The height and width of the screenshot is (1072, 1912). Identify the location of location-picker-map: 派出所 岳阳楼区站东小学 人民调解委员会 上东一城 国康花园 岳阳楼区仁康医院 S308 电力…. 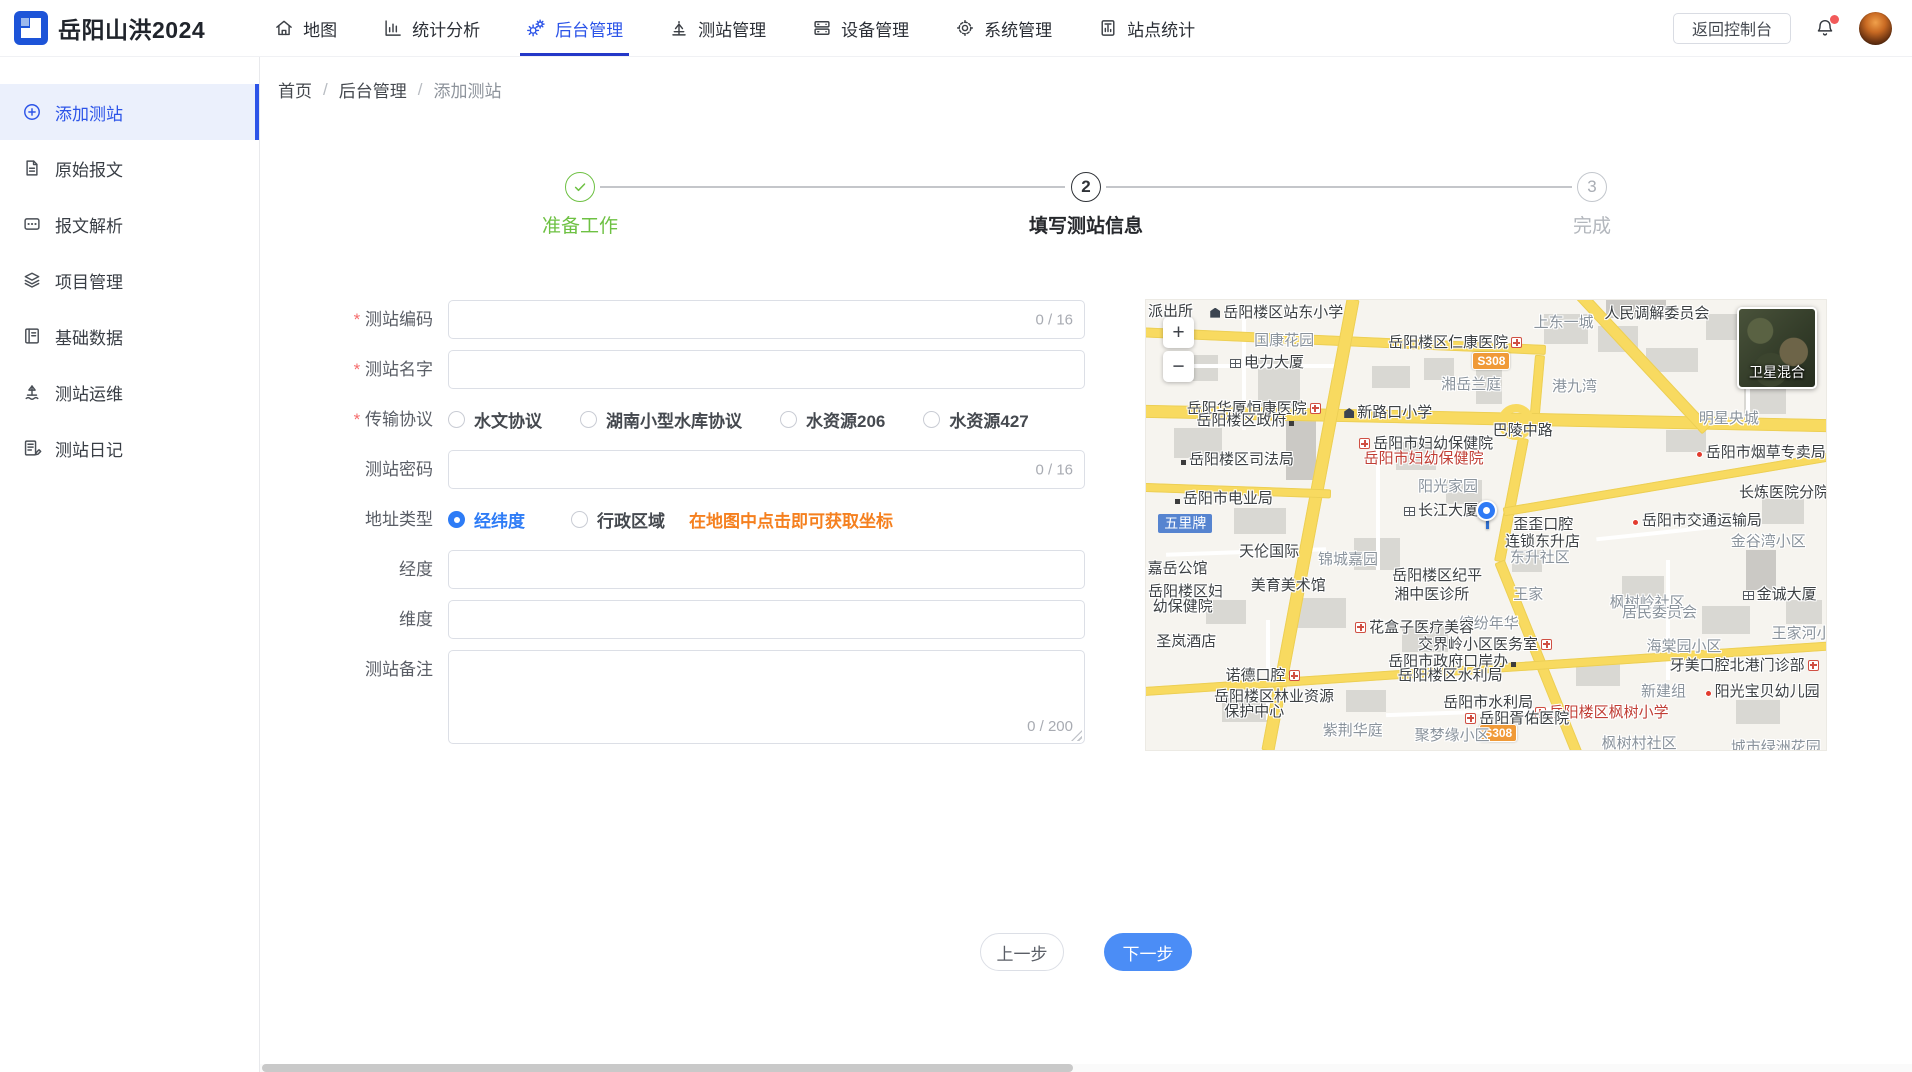
(1486, 525).